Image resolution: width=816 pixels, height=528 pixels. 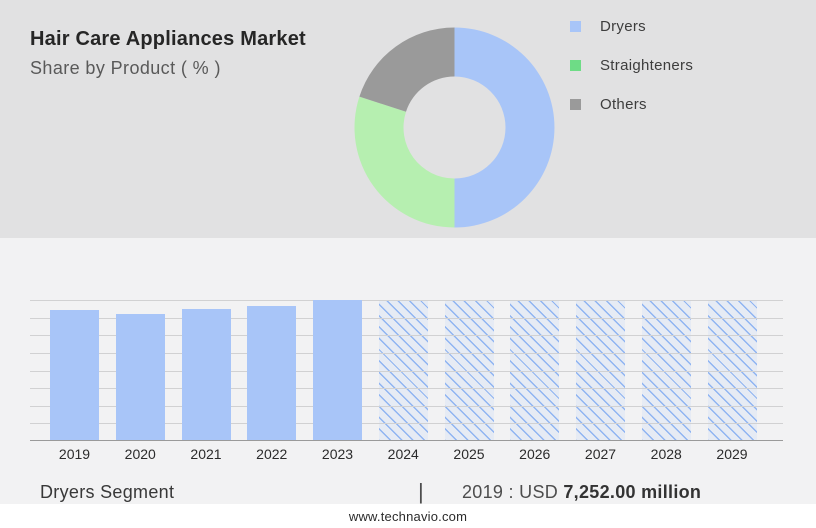 I want to click on gridline, so click(x=406, y=300).